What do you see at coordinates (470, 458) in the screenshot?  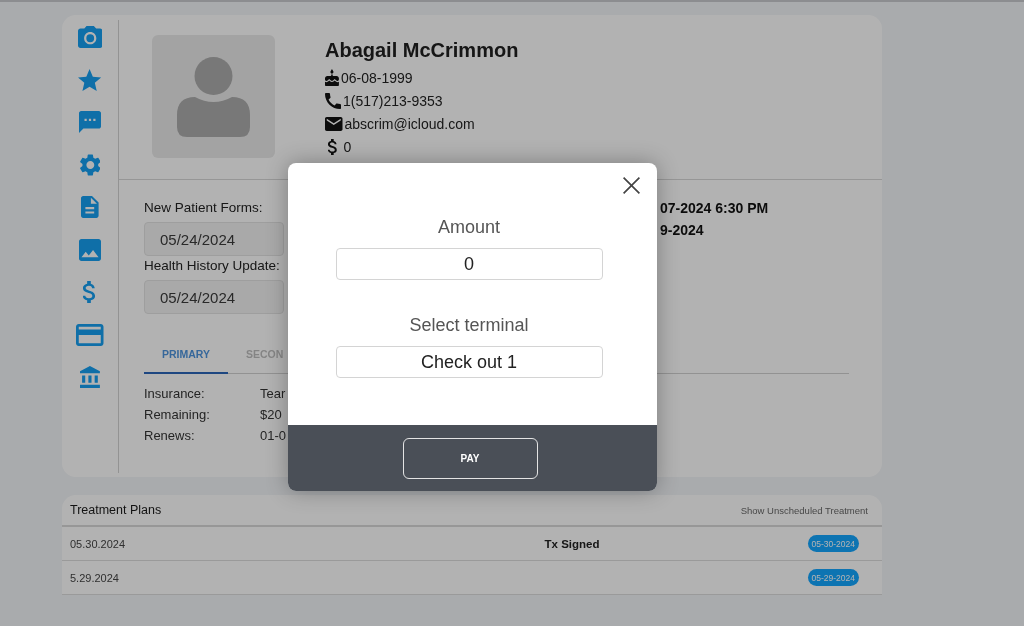 I see `pay-button: PAY` at bounding box center [470, 458].